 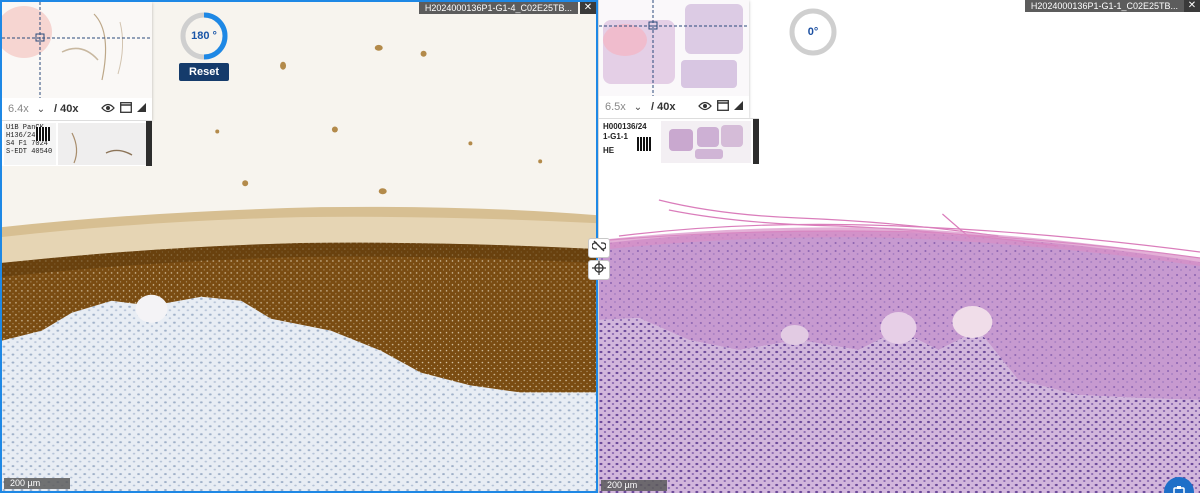 What do you see at coordinates (634, 485) in the screenshot?
I see `right-scale-bar: 200 µm` at bounding box center [634, 485].